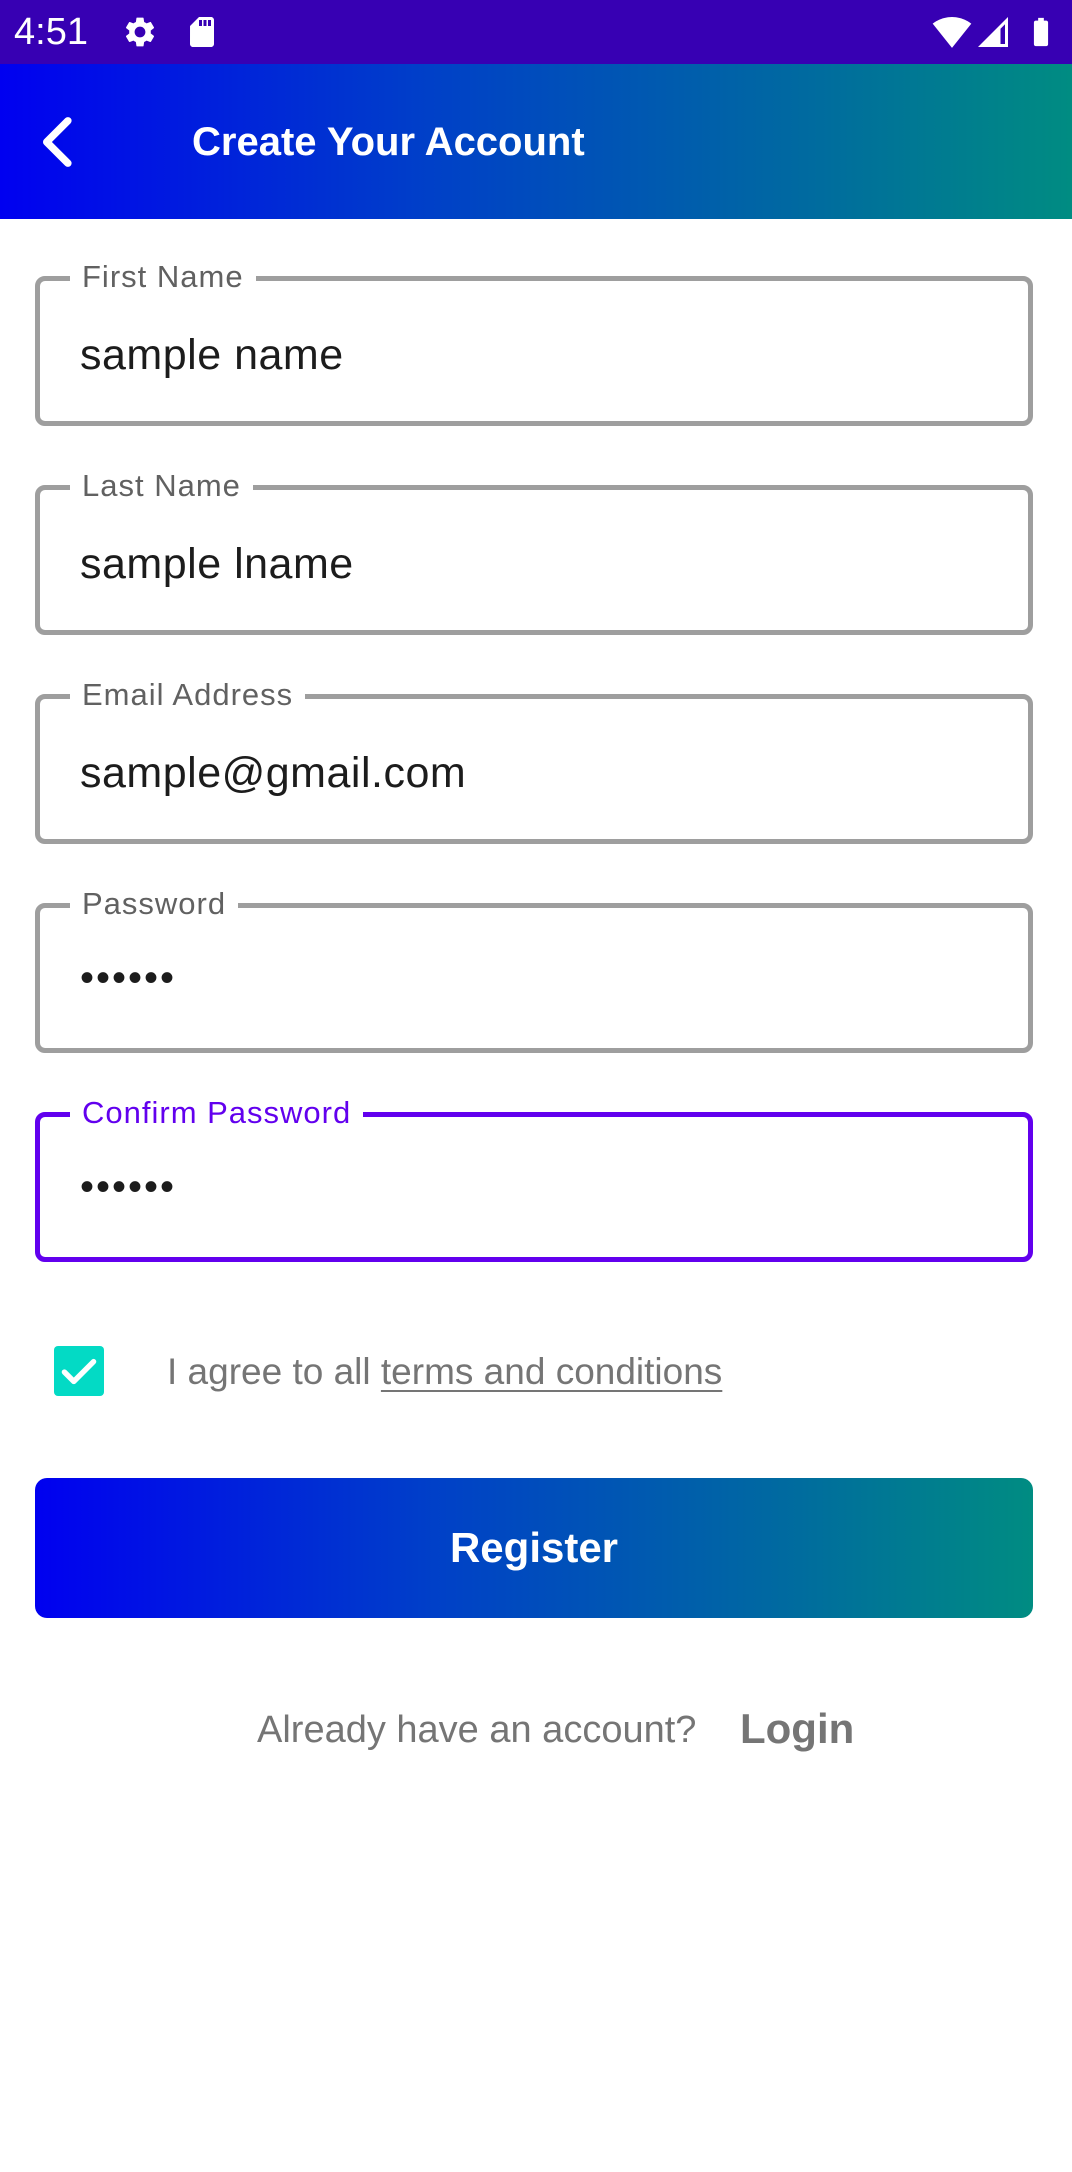  Describe the element at coordinates (128, 978) in the screenshot. I see `password-input: ••••••` at that location.